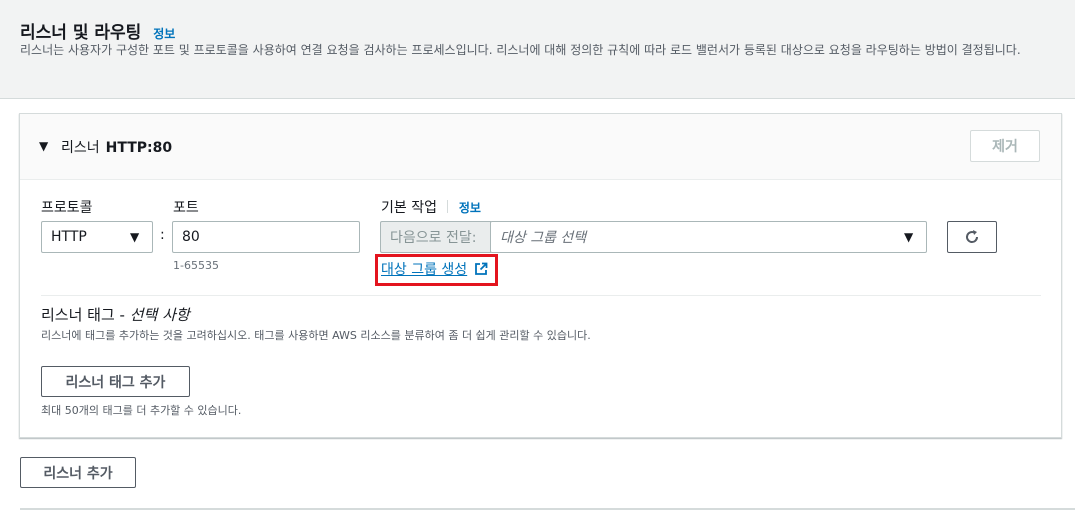 Image resolution: width=1075 pixels, height=510 pixels. I want to click on forward-prefix: 다음으로 전달:, so click(435, 237).